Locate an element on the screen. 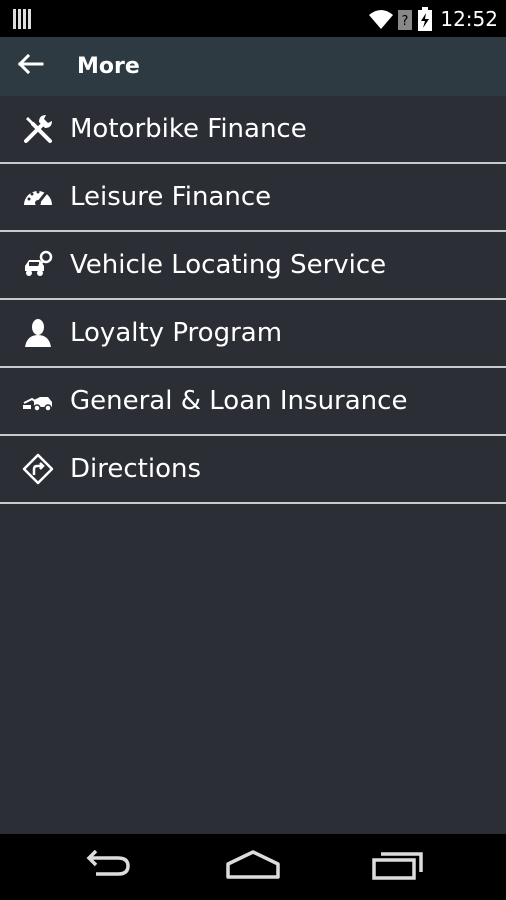 This screenshot has height=900, width=506. directions-sign-icon is located at coordinates (38, 469).